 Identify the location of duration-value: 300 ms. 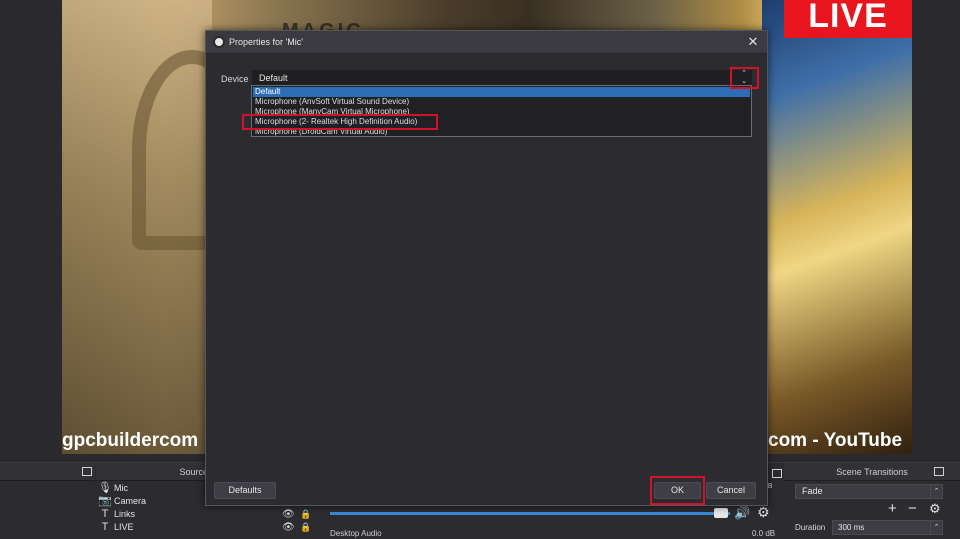
(851, 527).